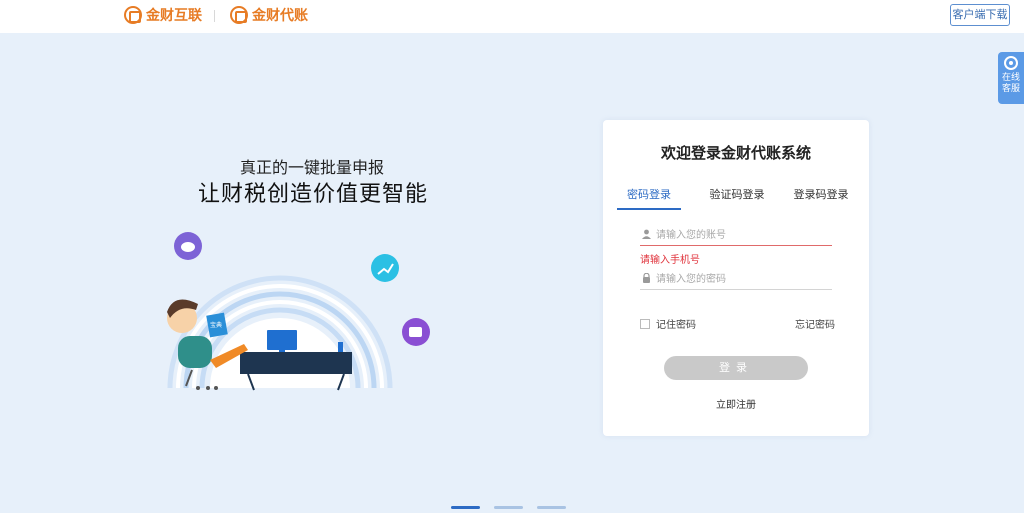 The image size is (1024, 513). What do you see at coordinates (416, 332) in the screenshot?
I see `wallet-icon` at bounding box center [416, 332].